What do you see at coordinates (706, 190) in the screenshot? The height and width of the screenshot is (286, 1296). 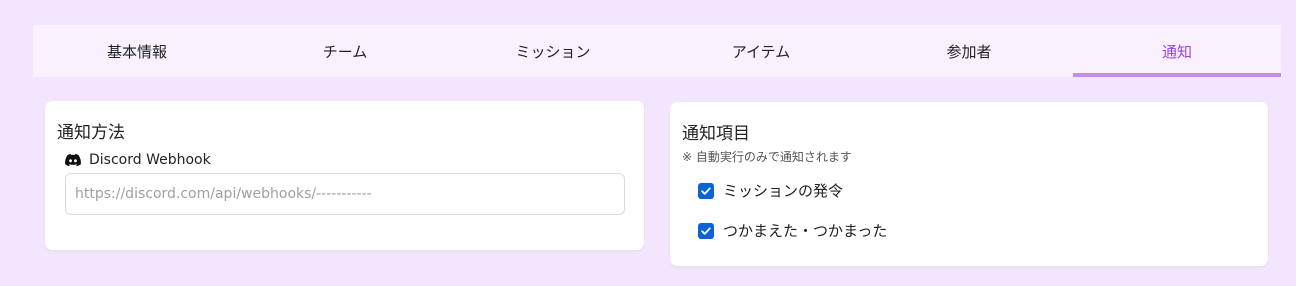 I see `mission-issued-checkbox` at bounding box center [706, 190].